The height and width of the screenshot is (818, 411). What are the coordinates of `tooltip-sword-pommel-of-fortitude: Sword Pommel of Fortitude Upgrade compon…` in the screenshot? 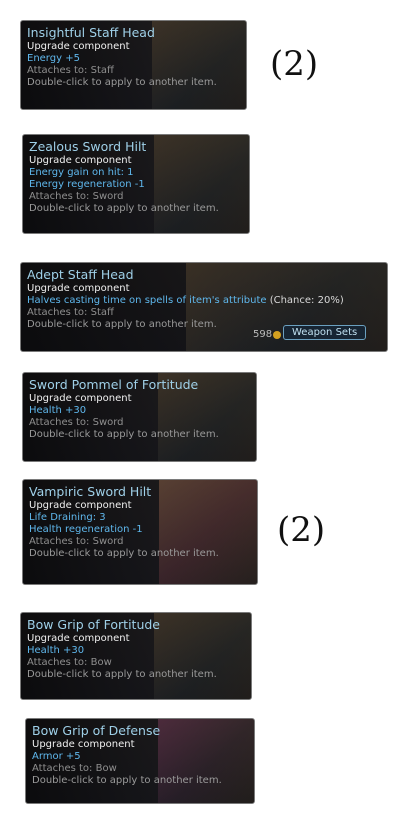 It's located at (139, 417).